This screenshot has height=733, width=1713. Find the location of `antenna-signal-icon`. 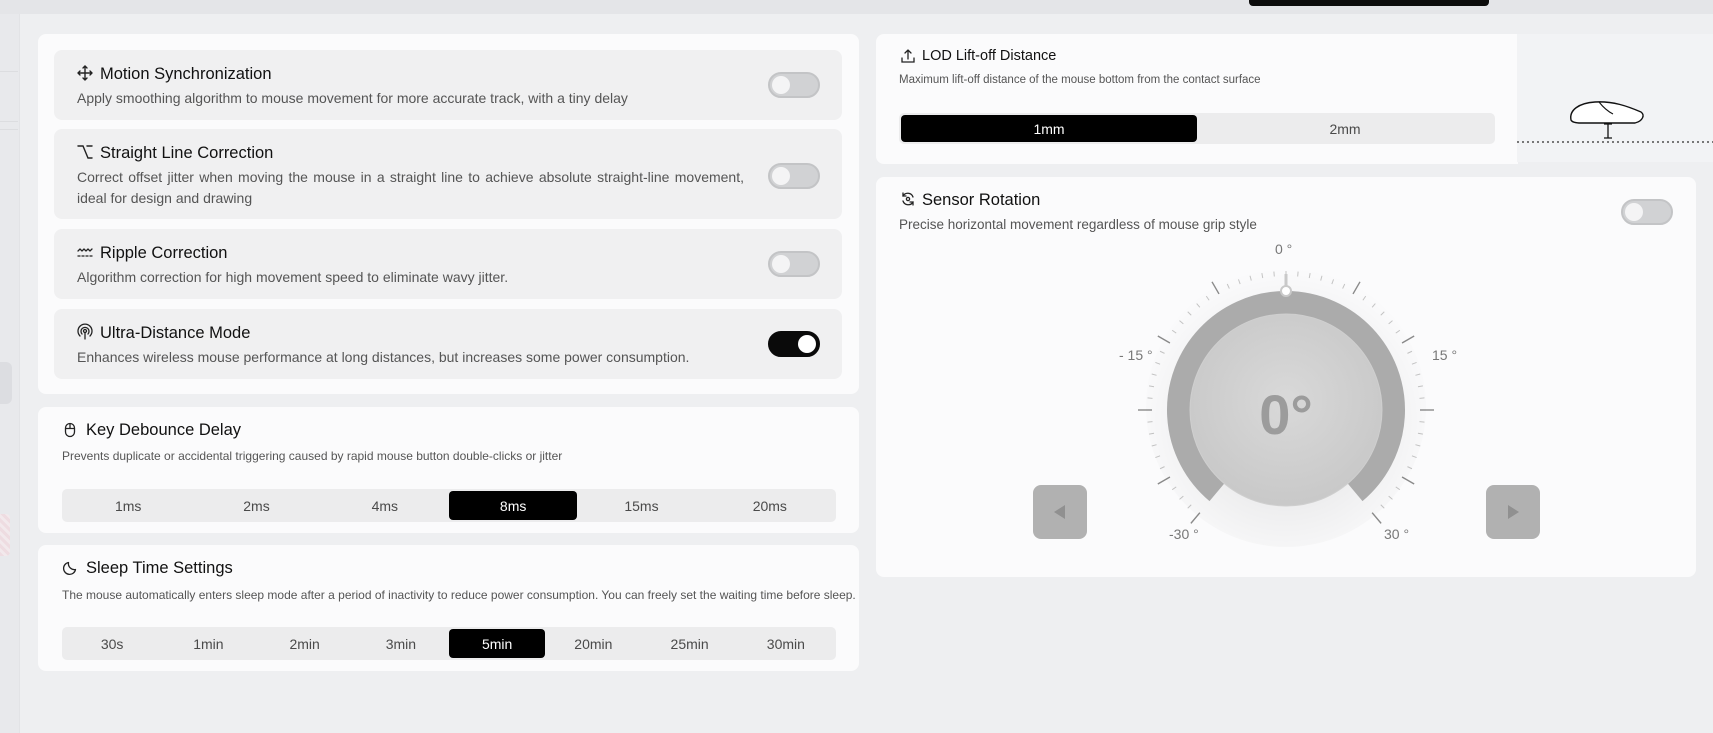

antenna-signal-icon is located at coordinates (85, 332).